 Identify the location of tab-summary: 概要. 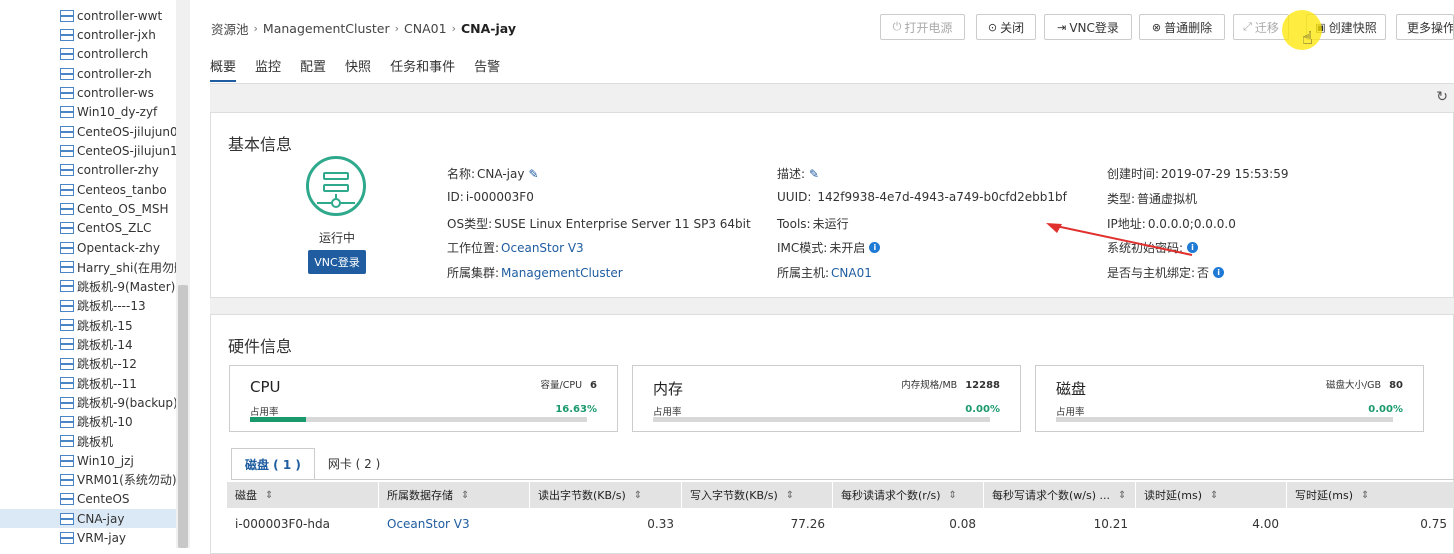
(223, 69).